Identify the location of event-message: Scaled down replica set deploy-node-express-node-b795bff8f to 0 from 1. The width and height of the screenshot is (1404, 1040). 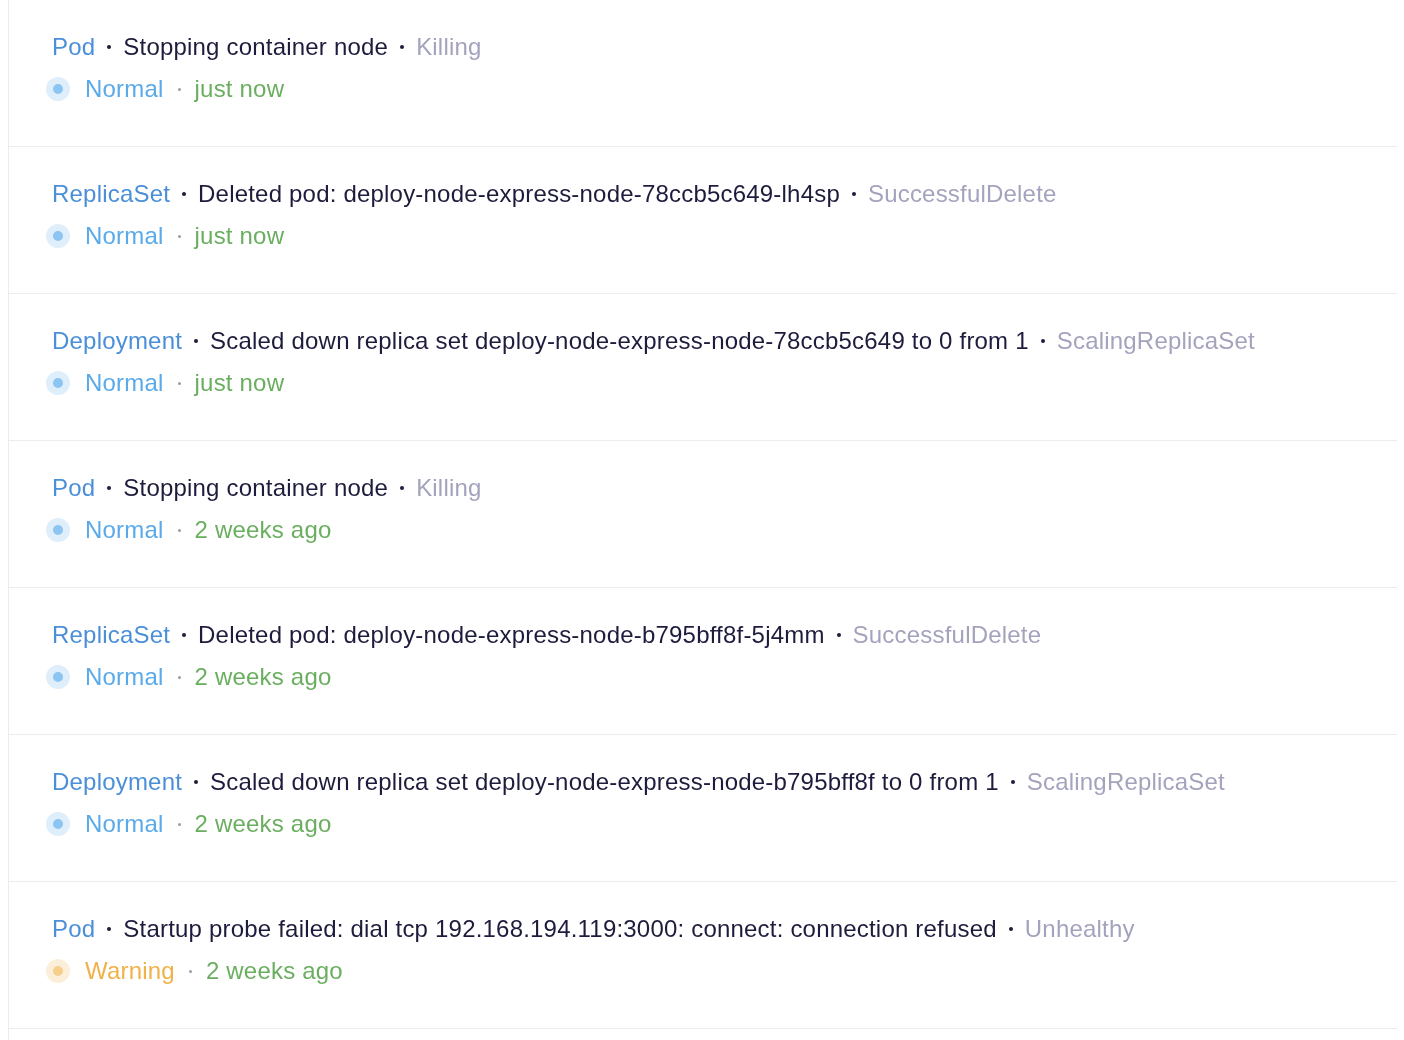
(604, 782).